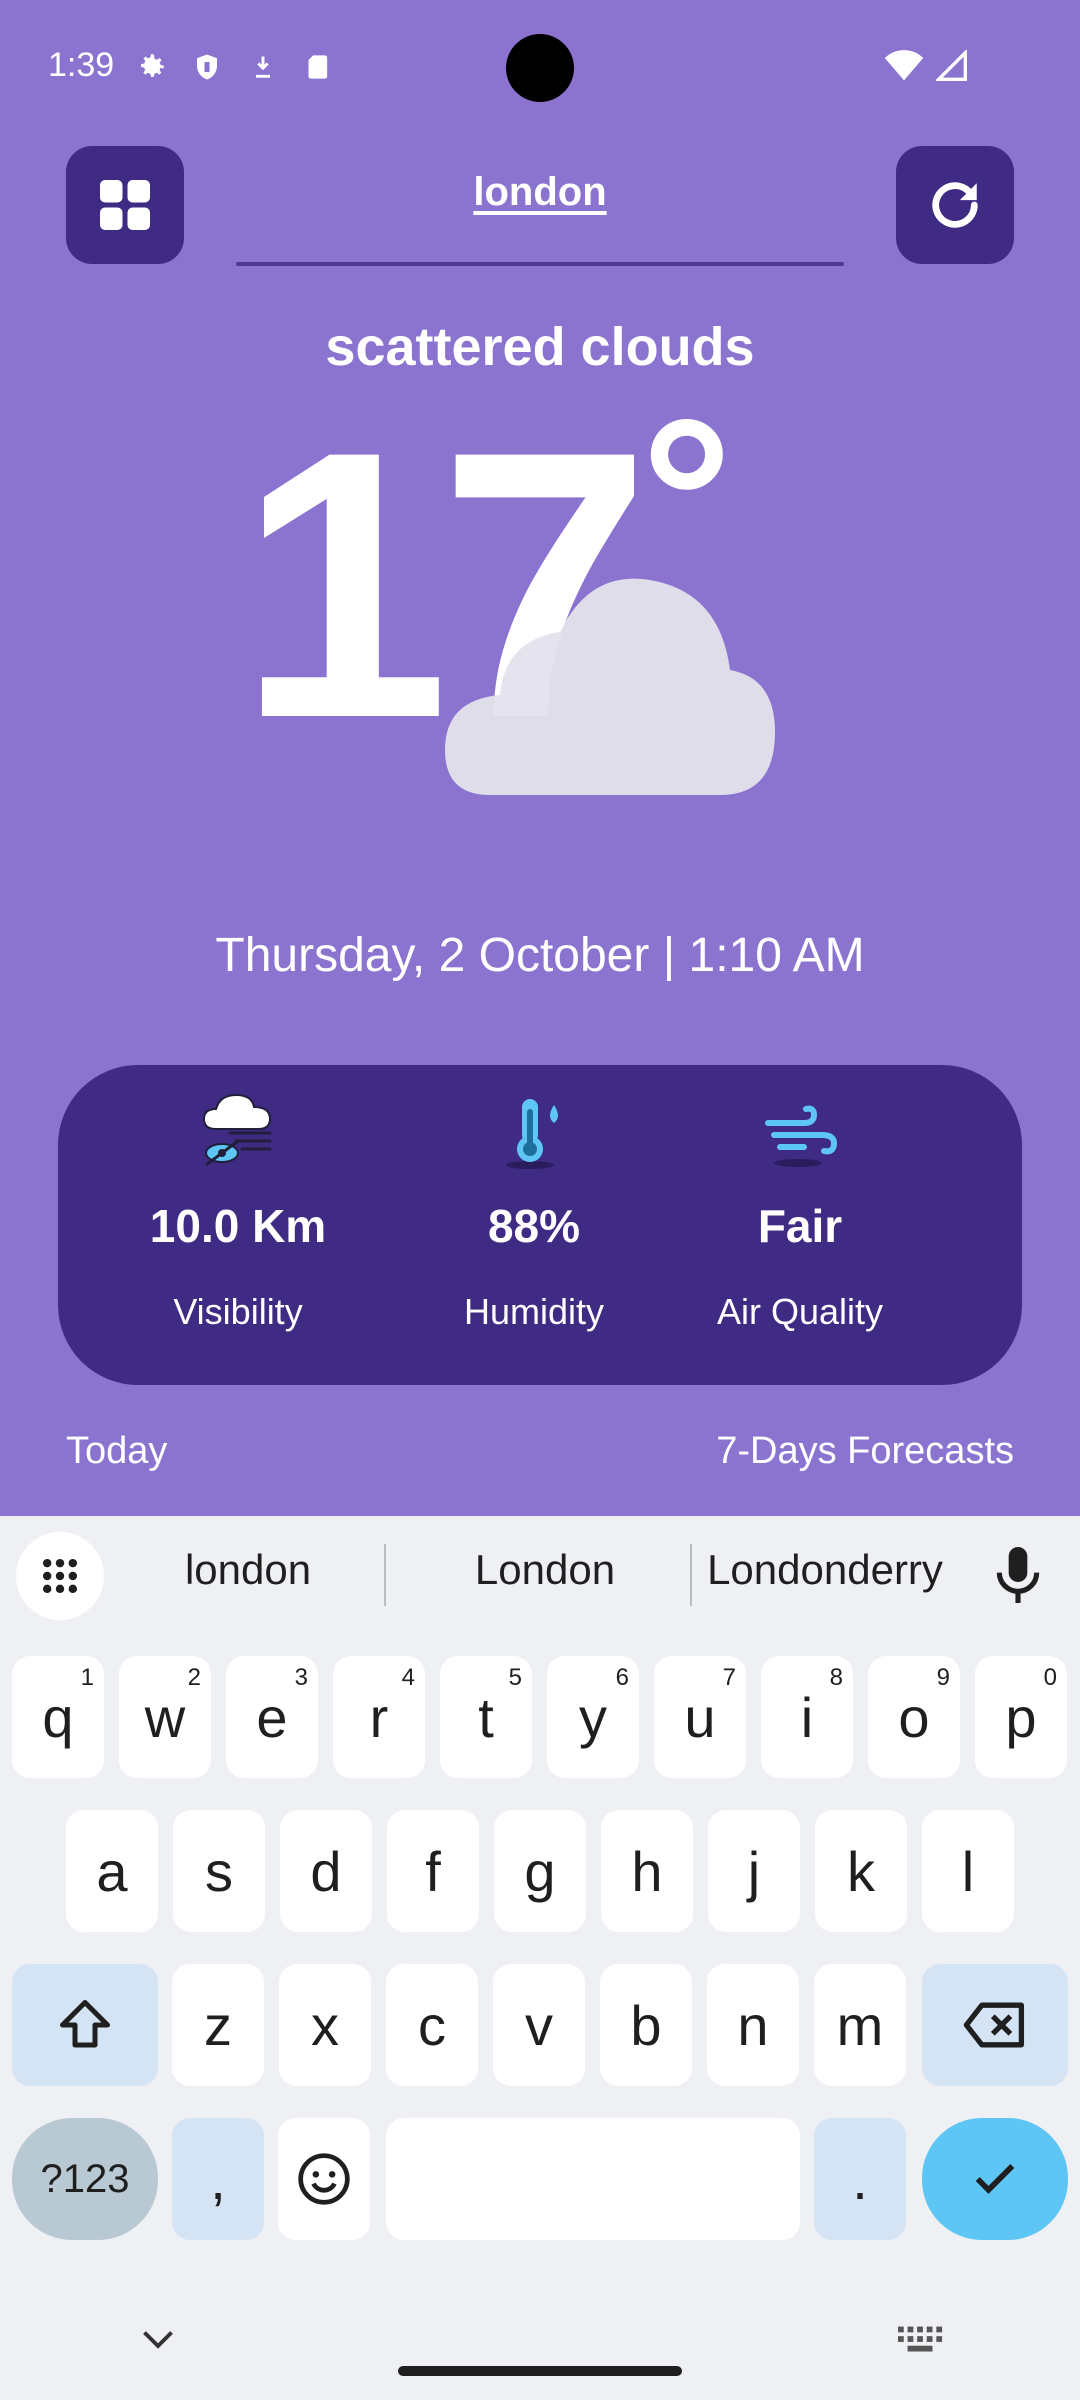 This screenshot has height=2400, width=1080. Describe the element at coordinates (540, 192) in the screenshot. I see `city-search-value: london` at that location.